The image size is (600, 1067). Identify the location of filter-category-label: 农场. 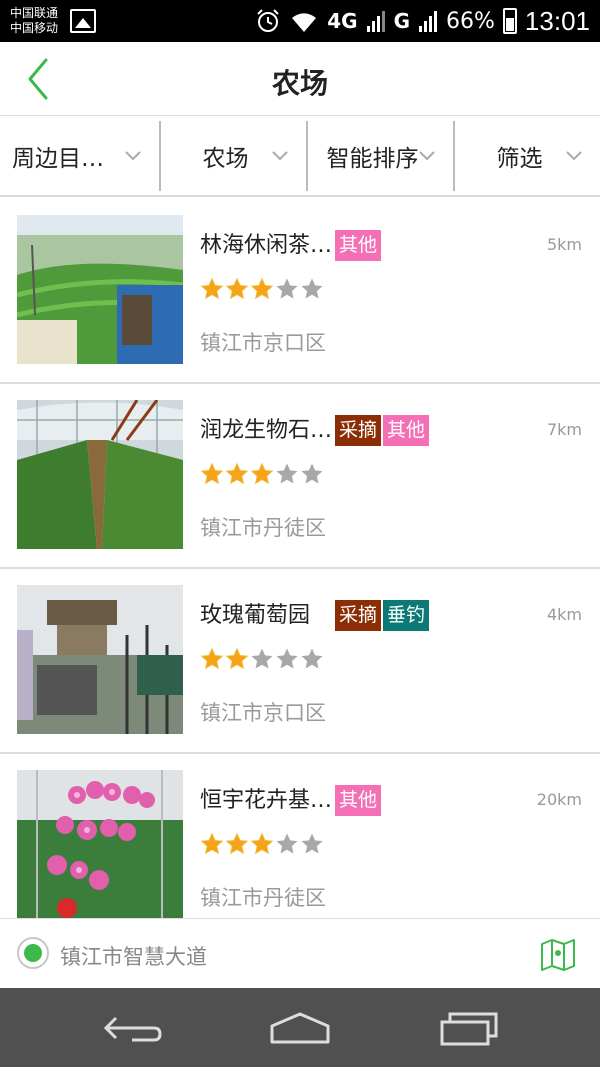
(225, 159).